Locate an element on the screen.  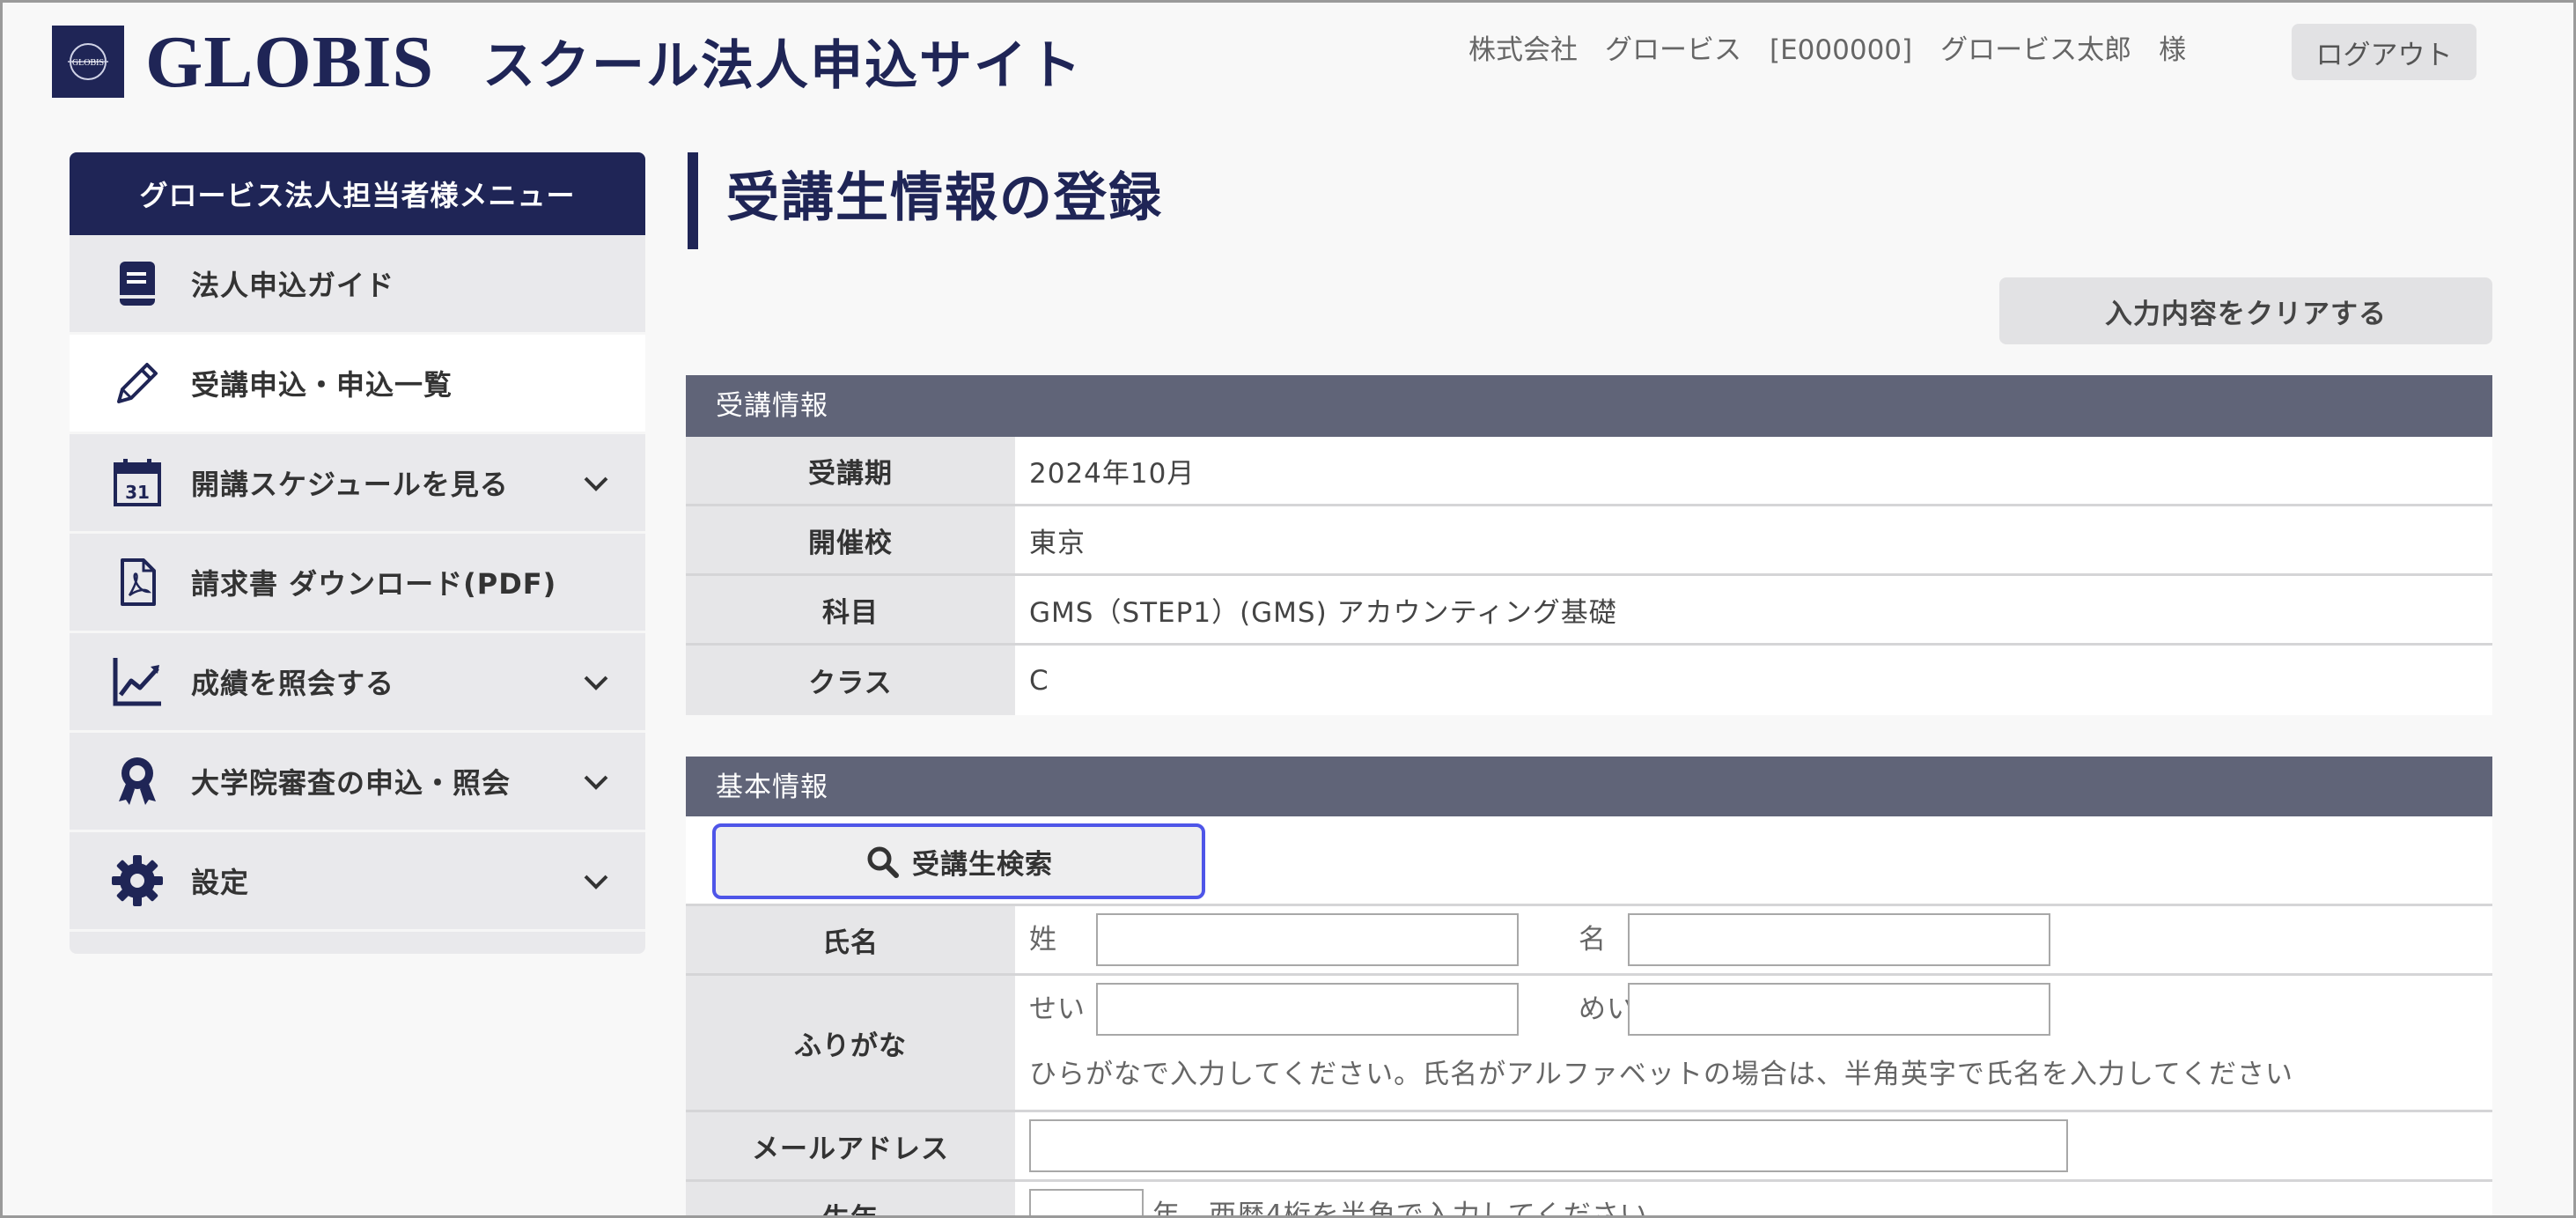
sidebar-item-label: 法人申込ガイド is located at coordinates (293, 285).